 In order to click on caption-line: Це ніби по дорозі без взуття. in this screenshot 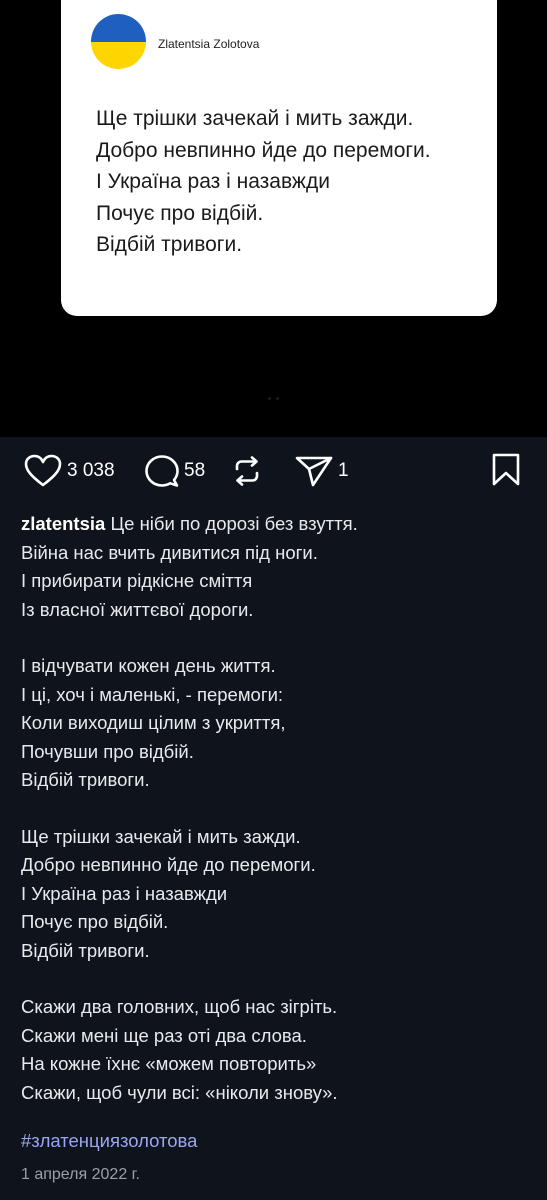, I will do `click(234, 523)`.